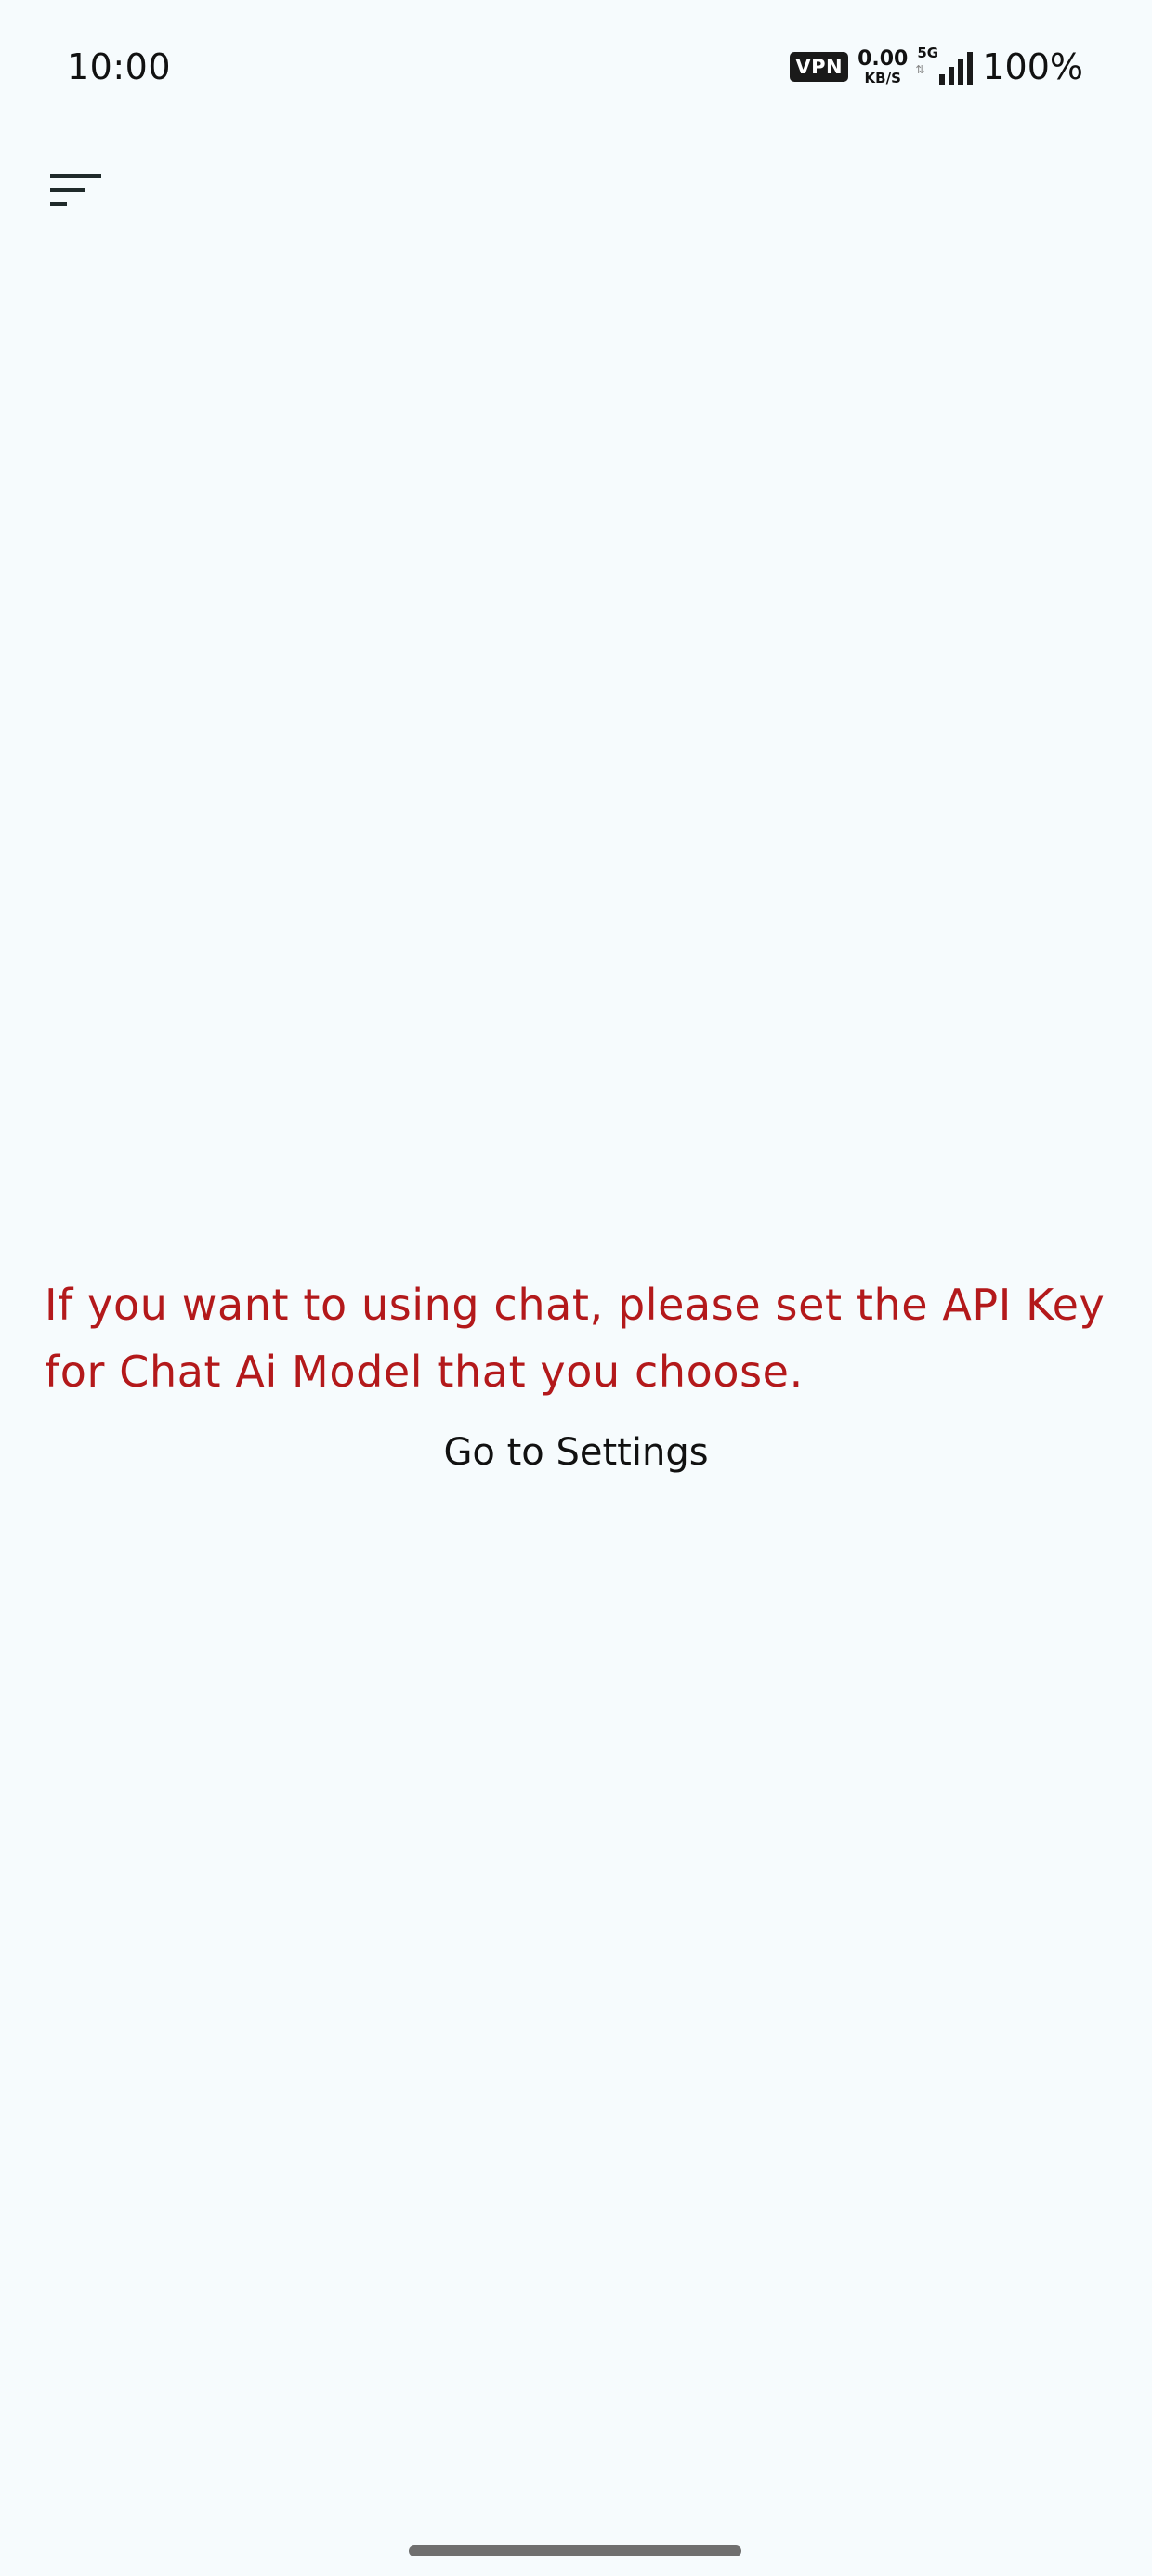 The width and height of the screenshot is (1152, 2576). I want to click on data-arrows-icon: ⇅, so click(920, 69).